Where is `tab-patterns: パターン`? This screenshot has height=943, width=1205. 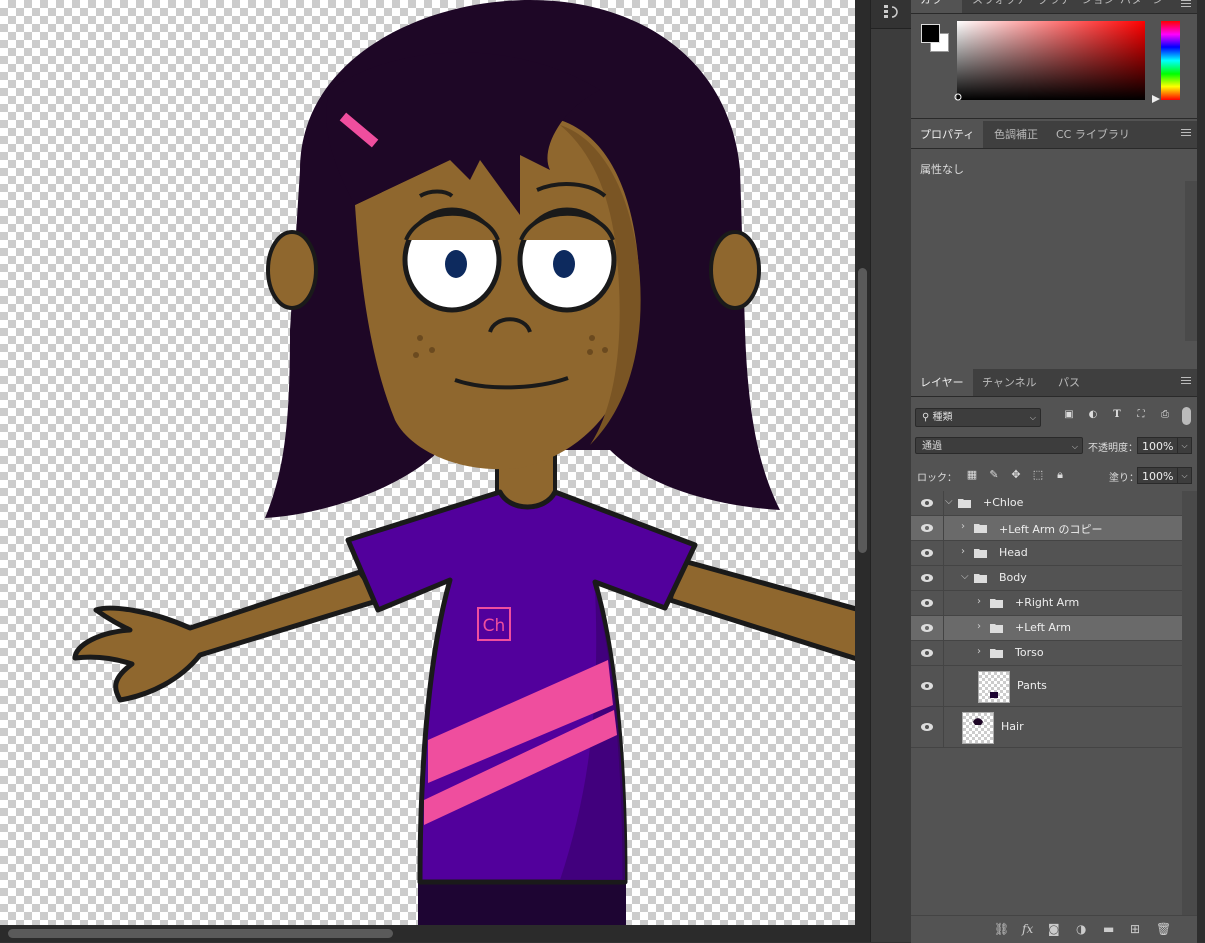 tab-patterns: パターン is located at coordinates (1141, 6).